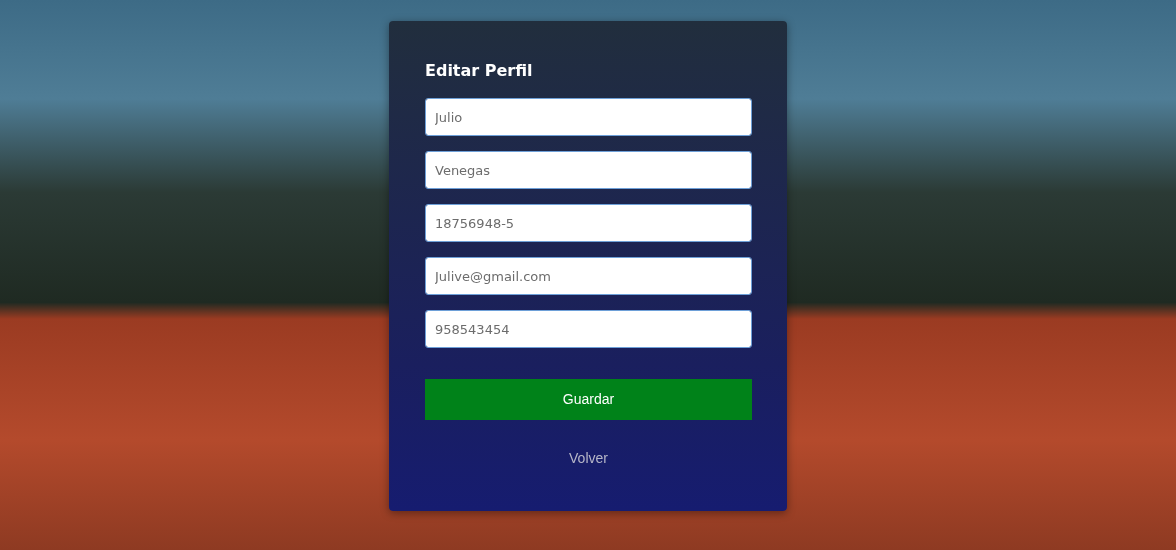 This screenshot has height=550, width=1176. Describe the element at coordinates (588, 400) in the screenshot. I see `save-button: Guardar` at that location.